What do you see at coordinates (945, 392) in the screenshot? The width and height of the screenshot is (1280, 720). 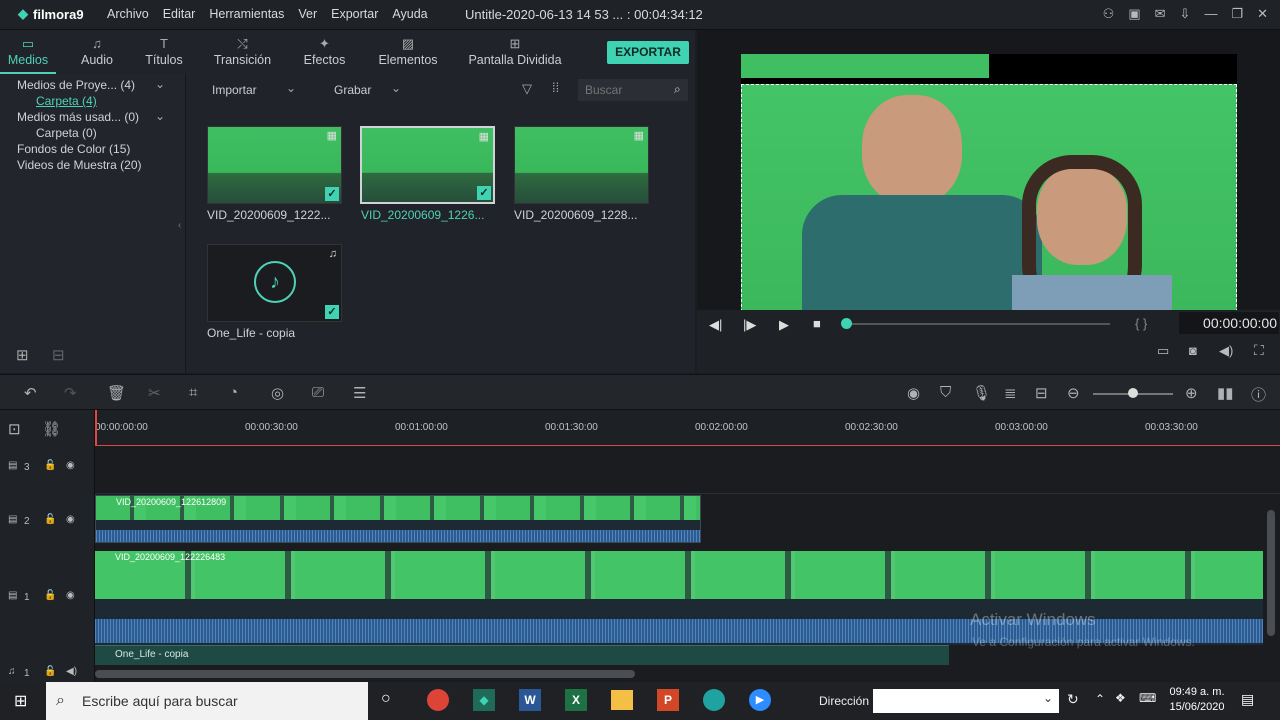 I see `marker-icon: ⛉` at bounding box center [945, 392].